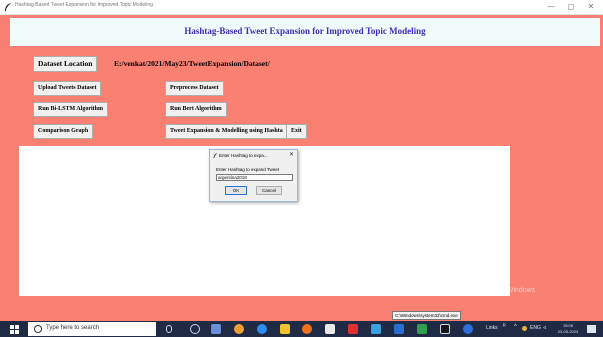 The height and width of the screenshot is (337, 603). I want to click on taskbar-search-box: Type here to search, so click(92, 329).